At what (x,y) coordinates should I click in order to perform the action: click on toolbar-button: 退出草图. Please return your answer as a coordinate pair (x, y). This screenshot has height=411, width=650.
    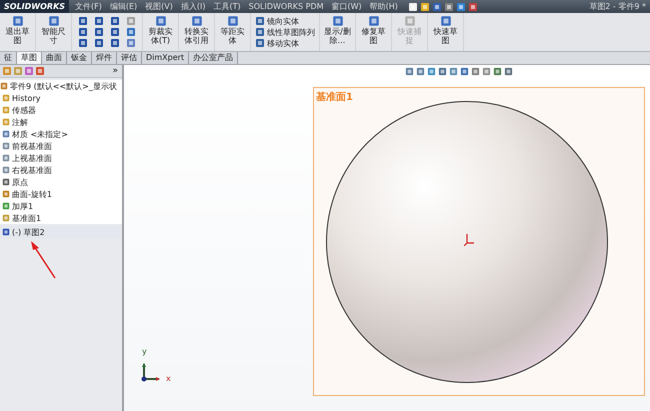
    Looking at the image, I should click on (18, 32).